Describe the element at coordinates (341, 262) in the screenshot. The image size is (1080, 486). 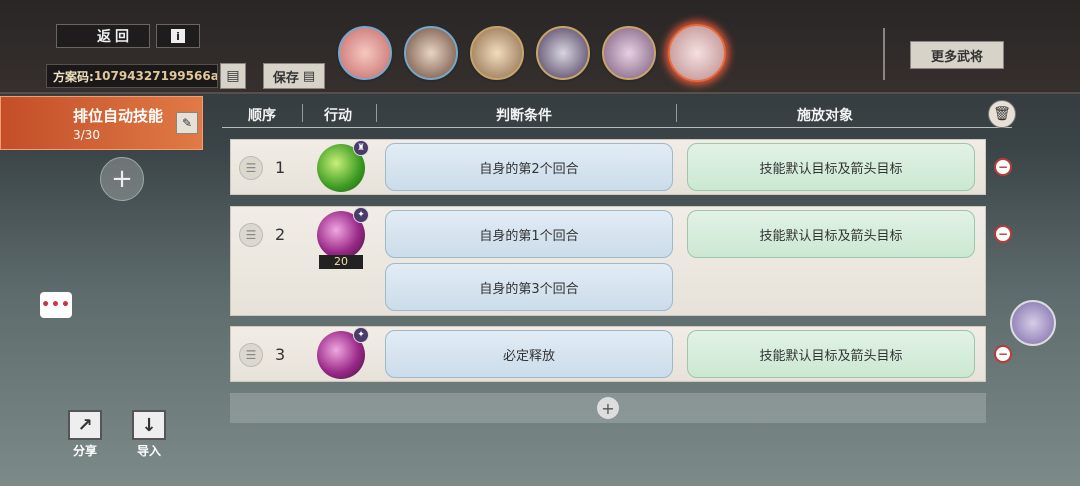
I see `skill-cost: 20` at that location.